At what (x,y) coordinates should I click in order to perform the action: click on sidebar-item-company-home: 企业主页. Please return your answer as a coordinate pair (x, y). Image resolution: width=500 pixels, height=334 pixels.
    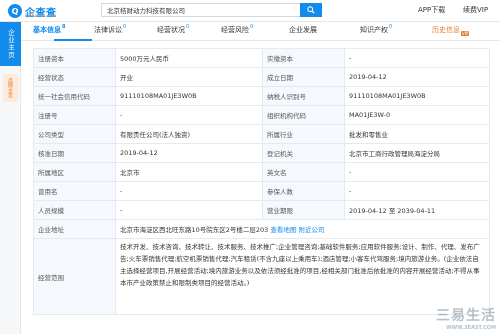
    Looking at the image, I should click on (10, 44).